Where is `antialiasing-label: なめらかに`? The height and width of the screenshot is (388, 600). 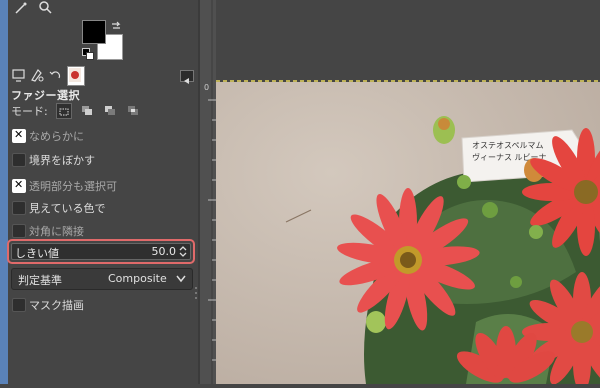 antialiasing-label: なめらかに is located at coordinates (56, 136).